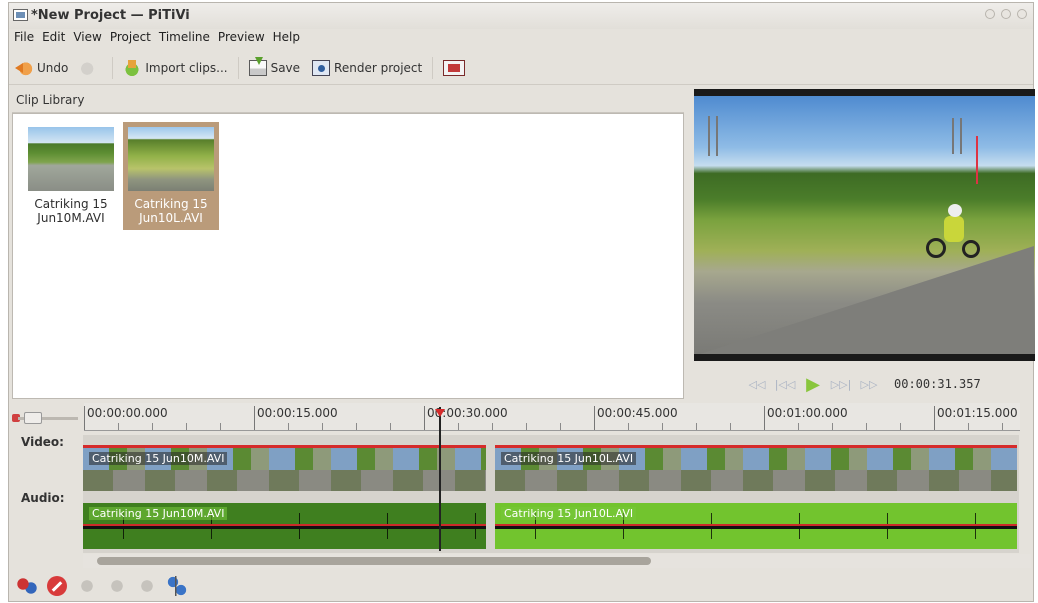 The image size is (1038, 603). I want to click on main-toolbar: Undo Import clips... Save Render project, so click(521, 68).